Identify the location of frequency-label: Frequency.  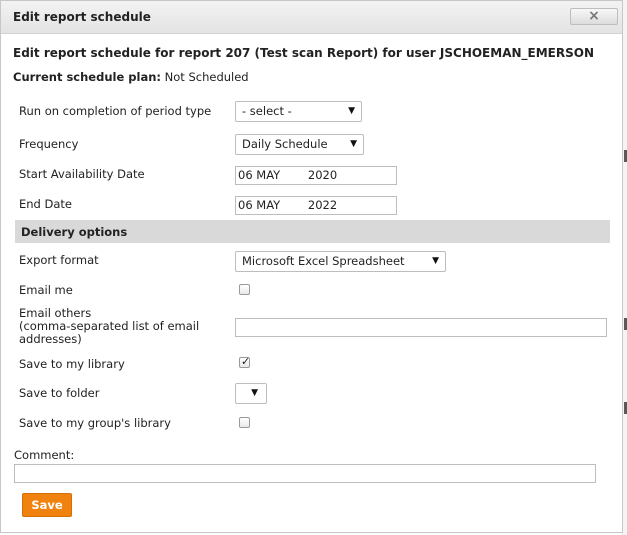
(49, 144).